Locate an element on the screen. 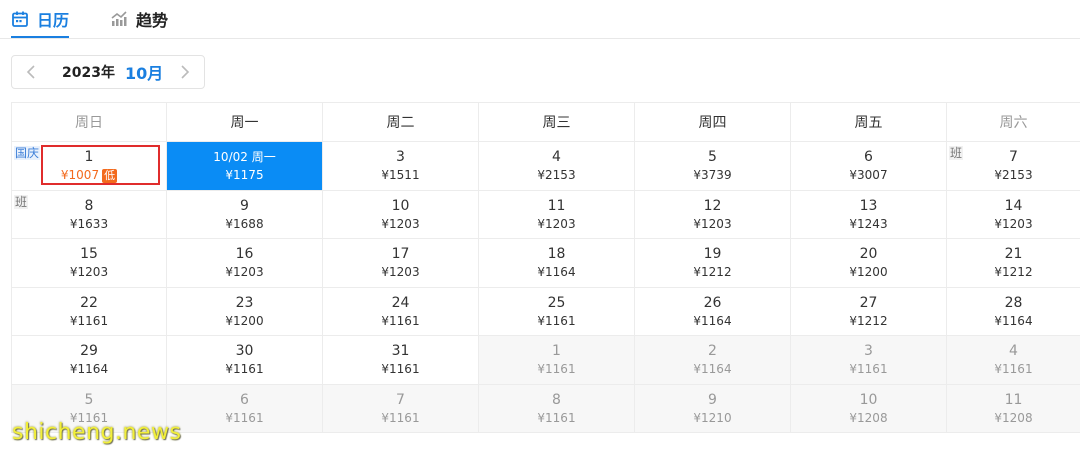 The image size is (1080, 452). day-cell: 5 ¥3739 is located at coordinates (713, 166).